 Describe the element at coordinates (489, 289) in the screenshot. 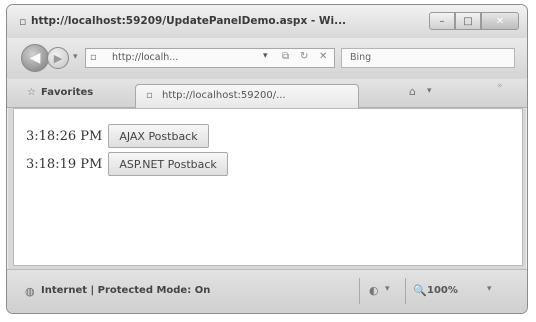

I see `zoom-dropdown-icon: ▾` at that location.